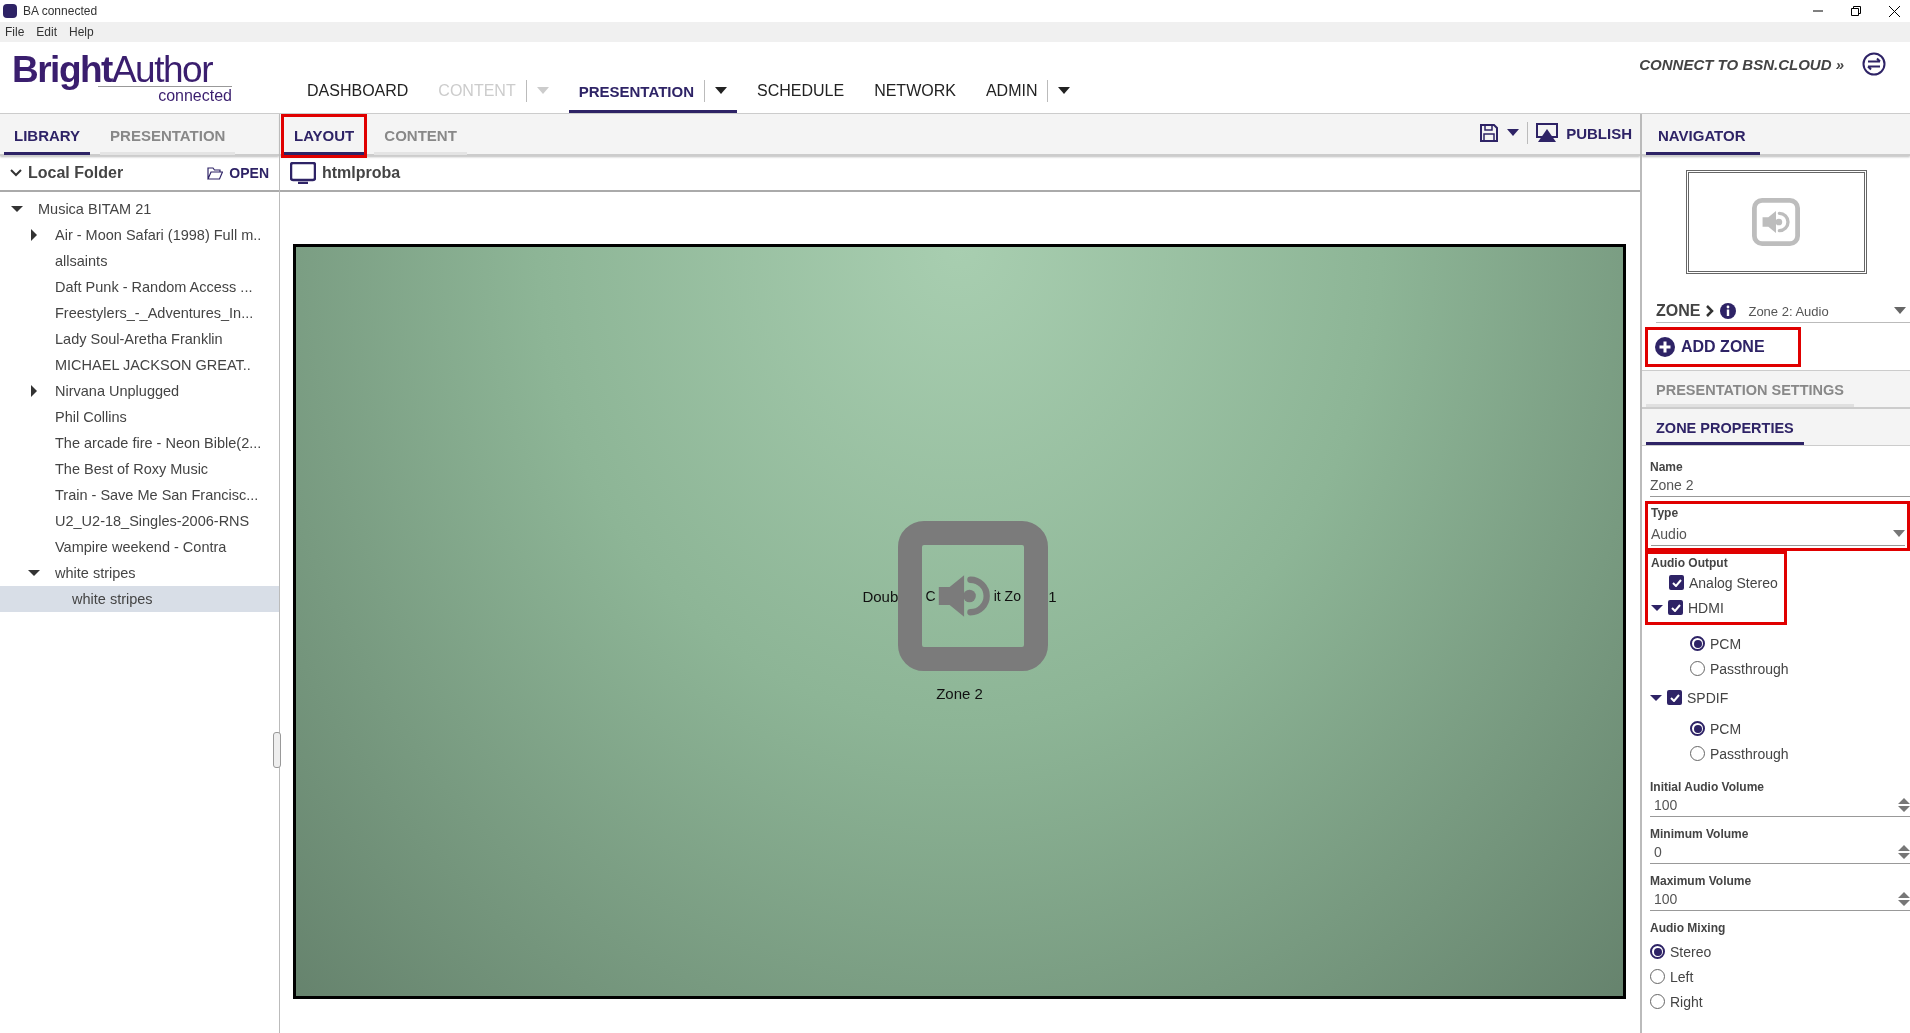  What do you see at coordinates (915, 91) in the screenshot?
I see `nav-tab: NETWORK` at bounding box center [915, 91].